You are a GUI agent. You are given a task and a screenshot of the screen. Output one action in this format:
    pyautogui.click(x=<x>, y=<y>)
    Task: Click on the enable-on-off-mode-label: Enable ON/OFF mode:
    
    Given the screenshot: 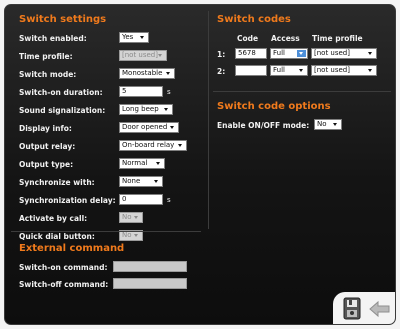 What is the action you would take?
    pyautogui.click(x=263, y=125)
    